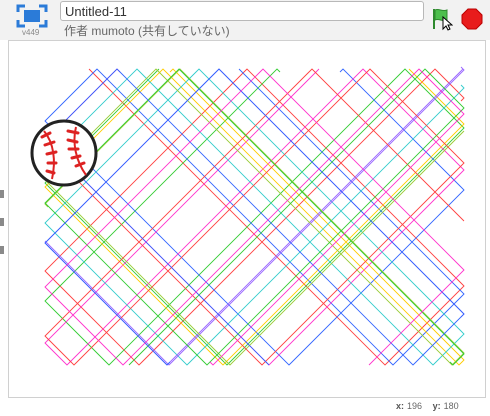  Describe the element at coordinates (400, 406) in the screenshot. I see `x-label: x:` at that location.